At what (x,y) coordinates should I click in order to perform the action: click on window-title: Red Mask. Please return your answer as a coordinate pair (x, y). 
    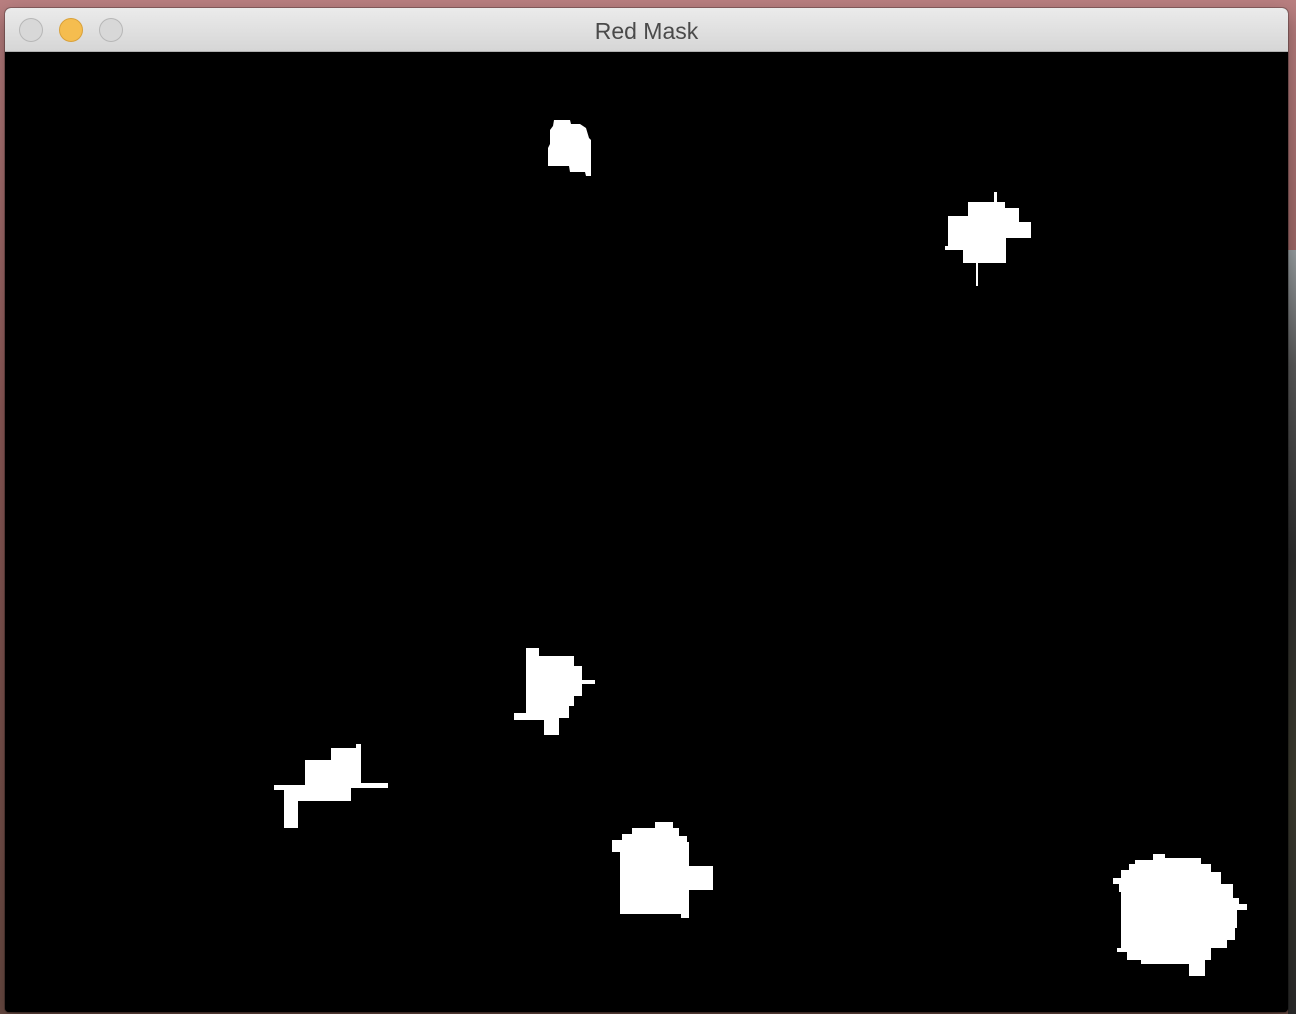
    Looking at the image, I should click on (646, 31).